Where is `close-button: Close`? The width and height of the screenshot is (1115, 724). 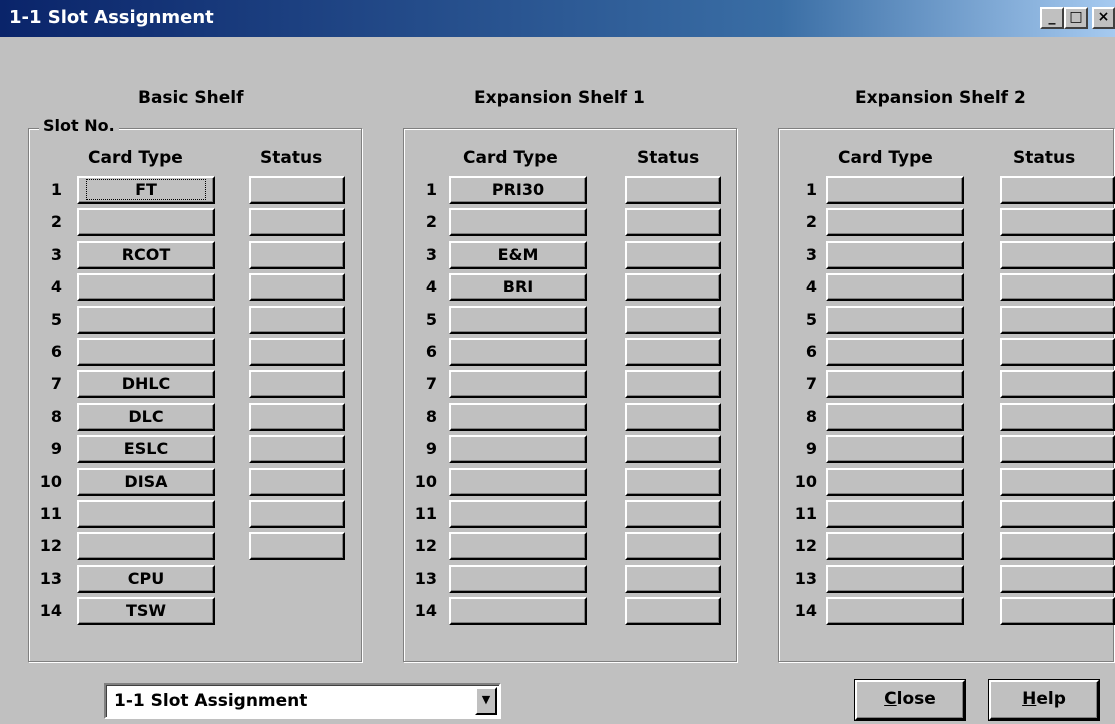 close-button: Close is located at coordinates (910, 700).